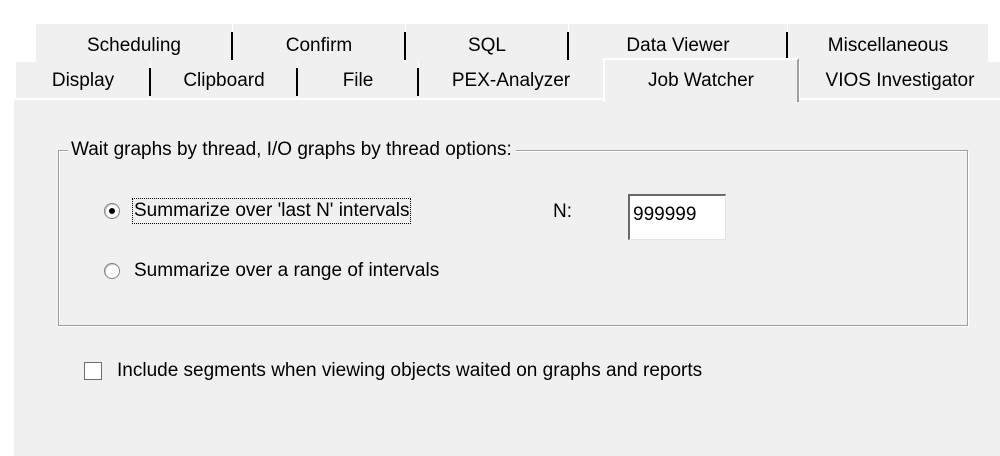 The image size is (1000, 456). I want to click on include-segments-checkbox, so click(93, 371).